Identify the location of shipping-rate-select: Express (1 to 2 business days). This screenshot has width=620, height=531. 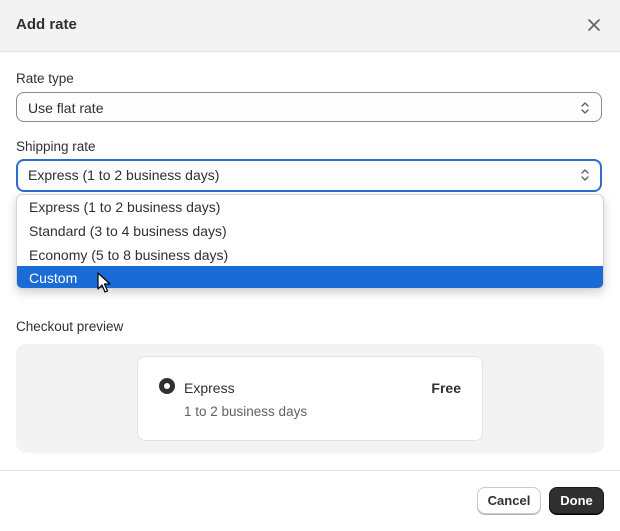
(309, 175).